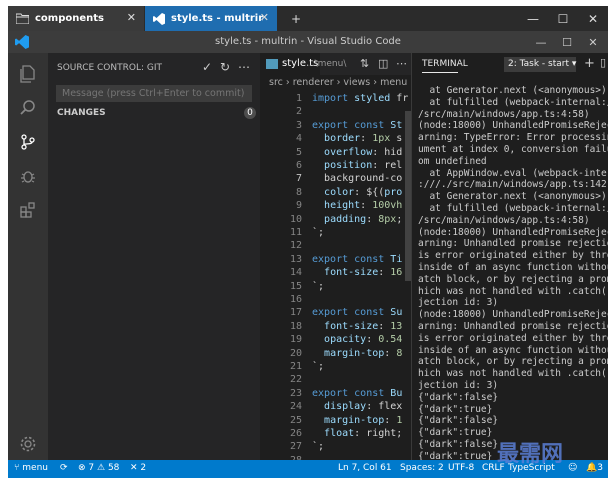 The height and width of the screenshot is (487, 610). What do you see at coordinates (540, 64) in the screenshot?
I see `terminal-selector: 2: Task - start ▾` at bounding box center [540, 64].